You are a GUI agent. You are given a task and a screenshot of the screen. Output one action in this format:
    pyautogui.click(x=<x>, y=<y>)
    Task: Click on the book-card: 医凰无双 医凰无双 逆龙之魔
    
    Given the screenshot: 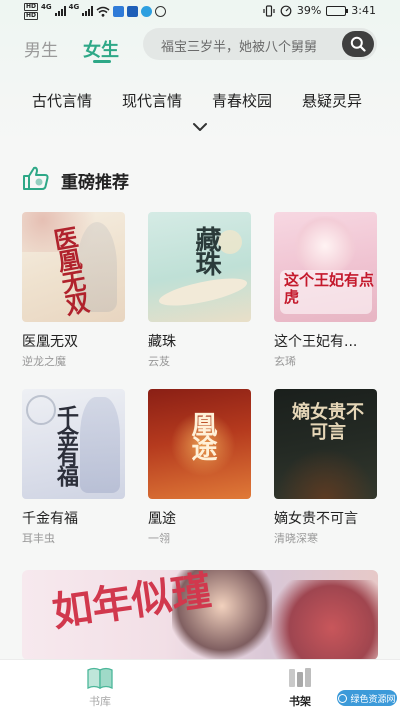 What is the action you would take?
    pyautogui.click(x=74, y=290)
    